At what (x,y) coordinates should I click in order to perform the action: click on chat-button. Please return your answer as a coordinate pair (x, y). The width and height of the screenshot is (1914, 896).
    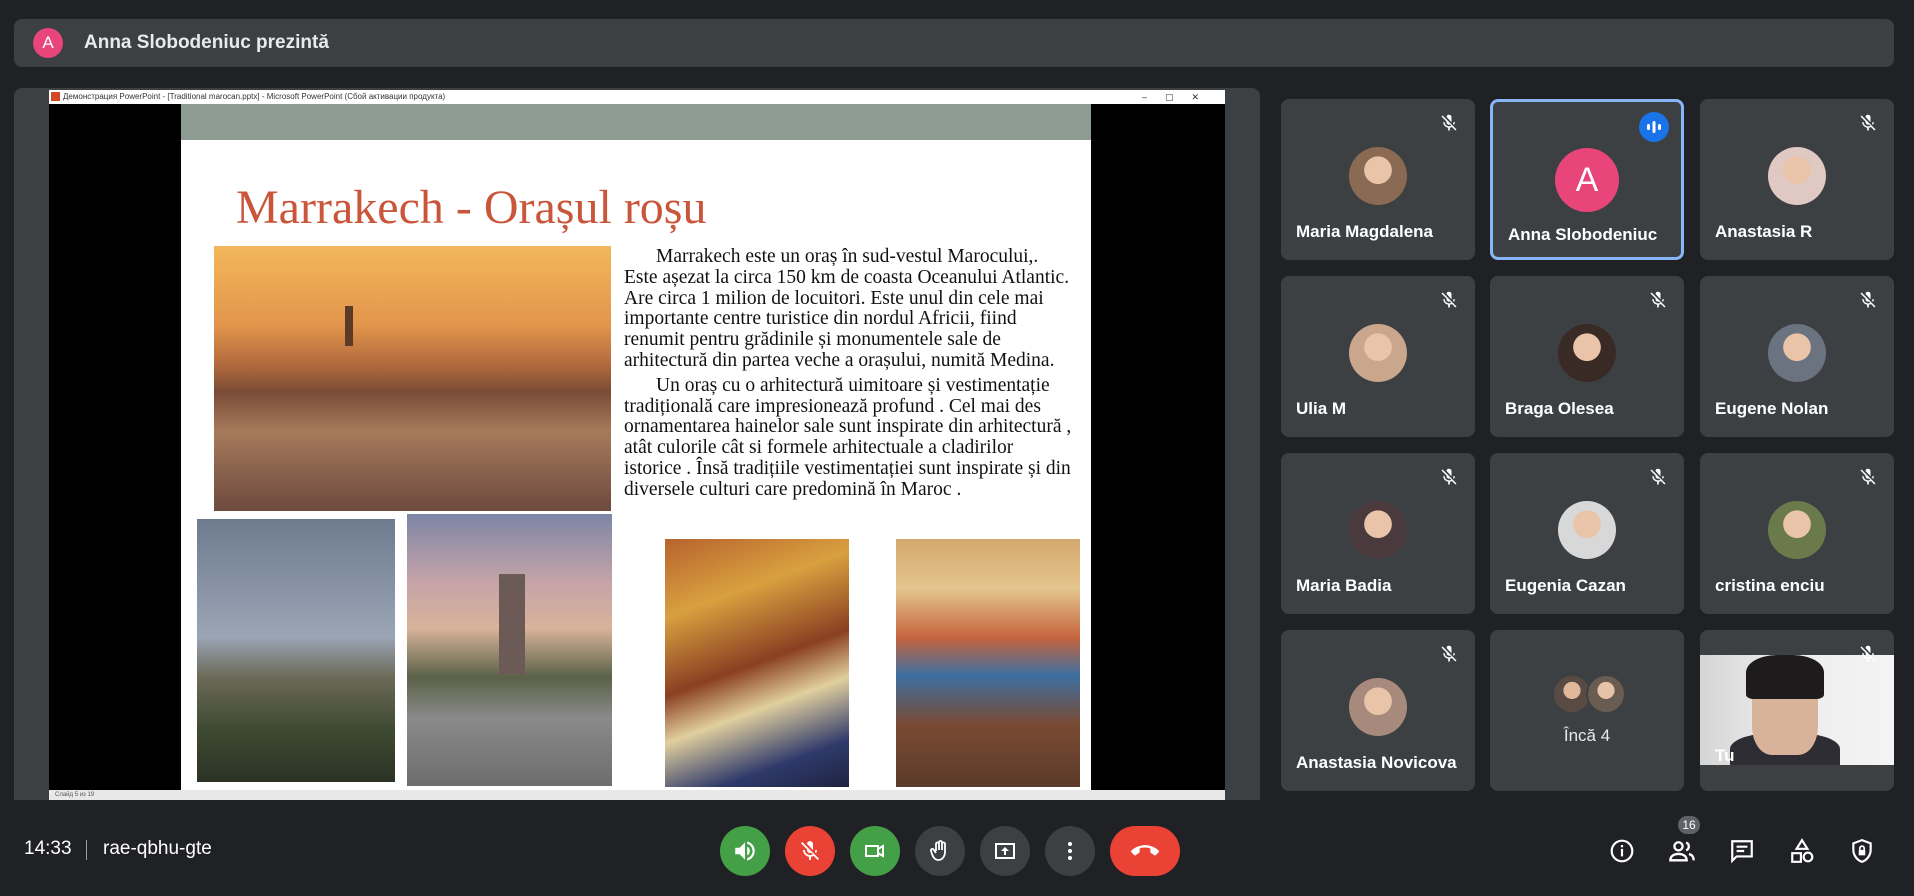
    Looking at the image, I should click on (1742, 851).